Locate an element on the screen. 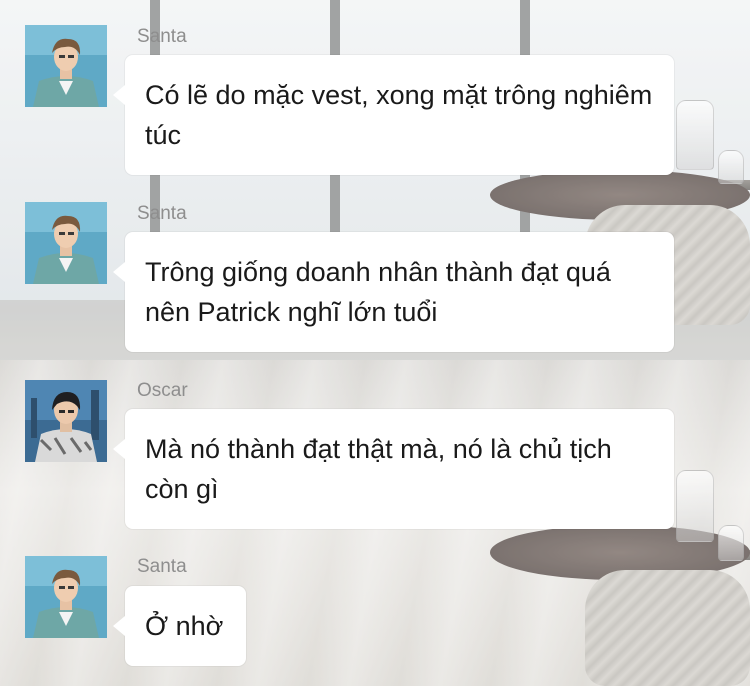 Image resolution: width=750 pixels, height=686 pixels. oscar-avatar-icon is located at coordinates (66, 421).